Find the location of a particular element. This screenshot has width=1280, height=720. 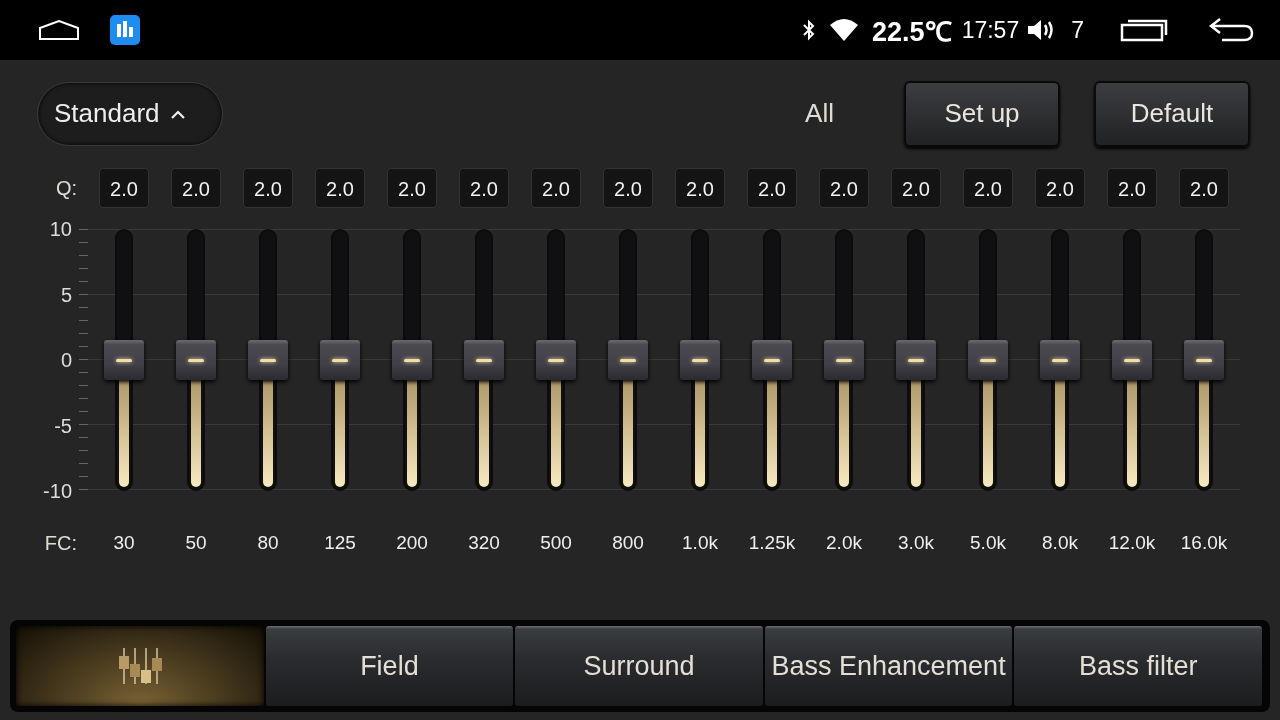

back-icon is located at coordinates (1231, 30).